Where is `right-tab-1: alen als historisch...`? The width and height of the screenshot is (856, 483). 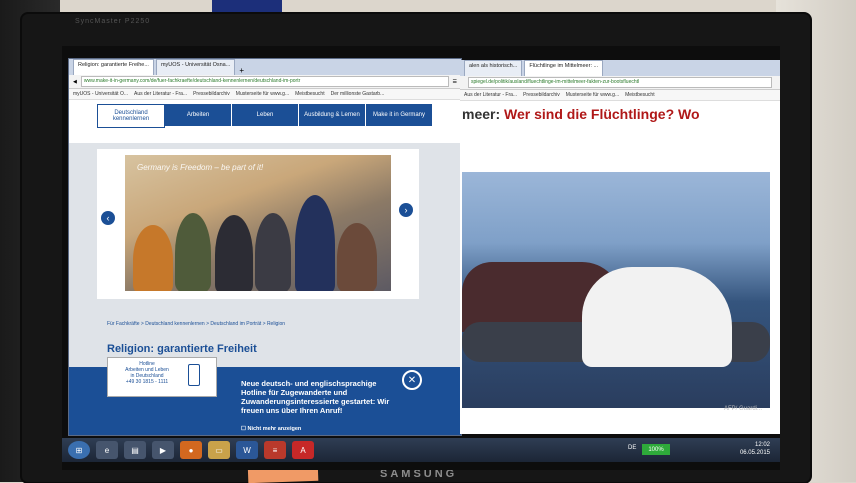 right-tab-1: alen als historisch... is located at coordinates (493, 68).